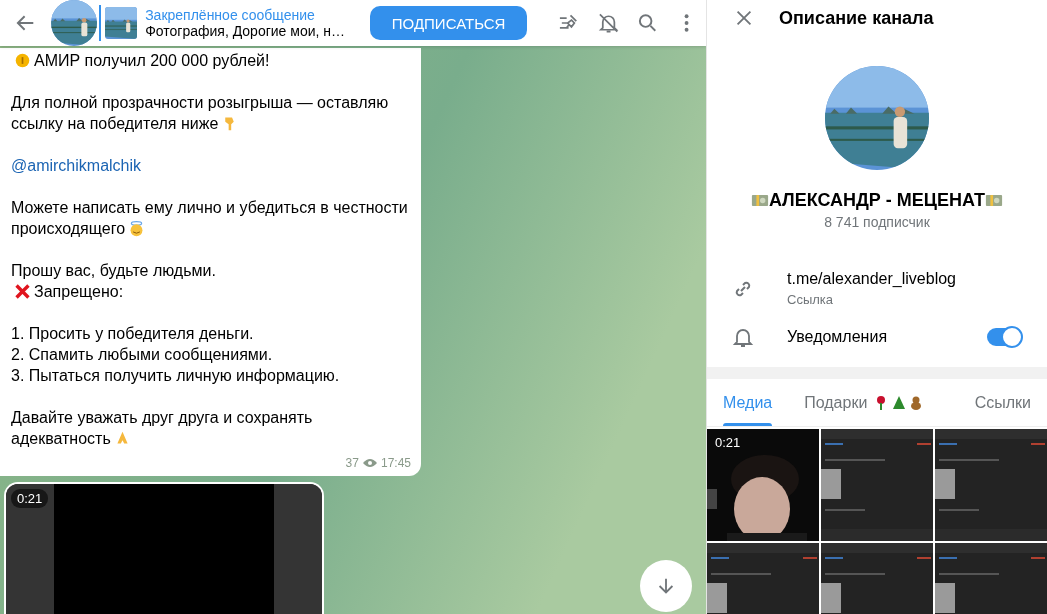 Image resolution: width=1047 pixels, height=614 pixels. I want to click on message-text: Давайте уважать друг друга и сохранять, so click(162, 417).